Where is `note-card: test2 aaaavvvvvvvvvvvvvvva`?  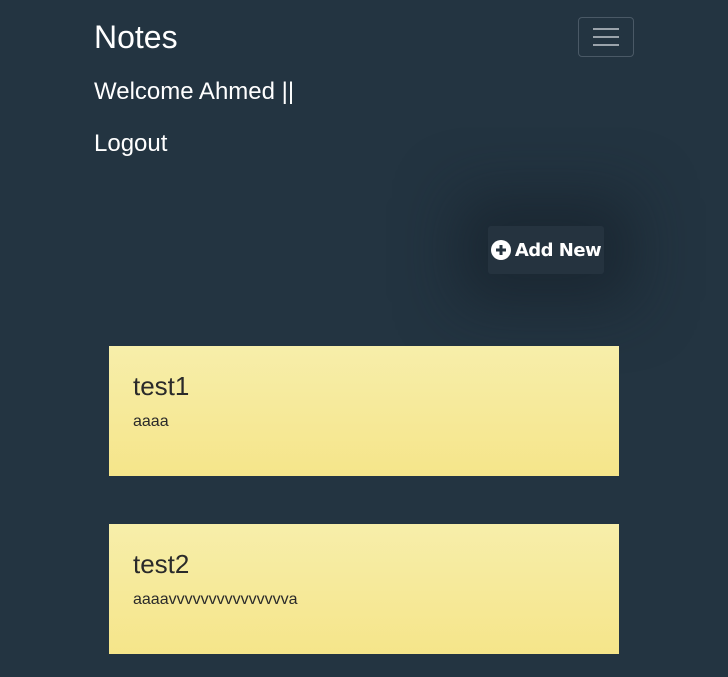
note-card: test2 aaaavvvvvvvvvvvvvvva is located at coordinates (364, 589).